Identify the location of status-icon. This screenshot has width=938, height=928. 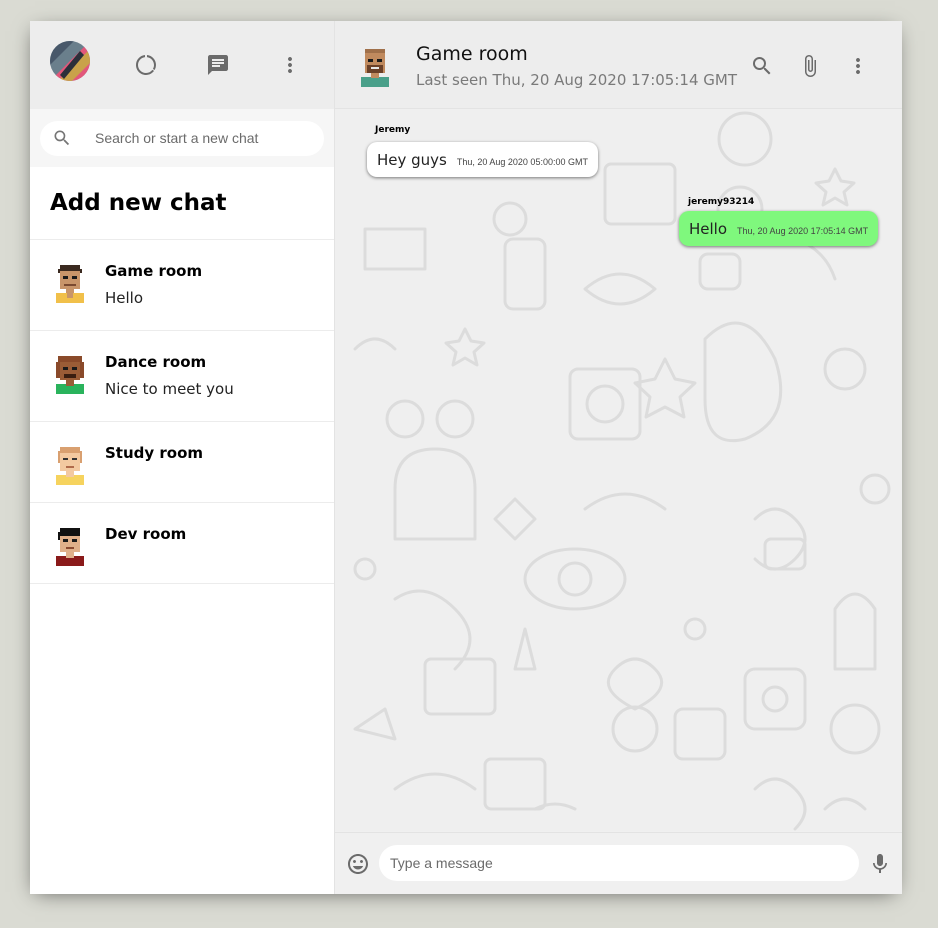
(146, 65).